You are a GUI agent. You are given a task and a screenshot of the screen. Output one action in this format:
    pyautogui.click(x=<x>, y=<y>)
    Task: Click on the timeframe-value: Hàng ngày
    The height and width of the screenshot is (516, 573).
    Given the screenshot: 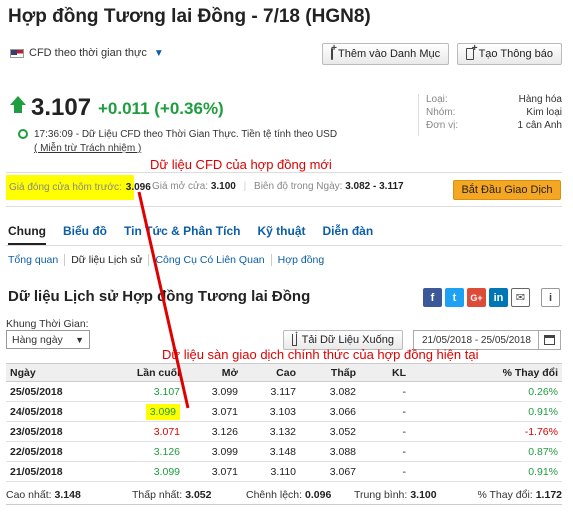 What is the action you would take?
    pyautogui.click(x=37, y=339)
    